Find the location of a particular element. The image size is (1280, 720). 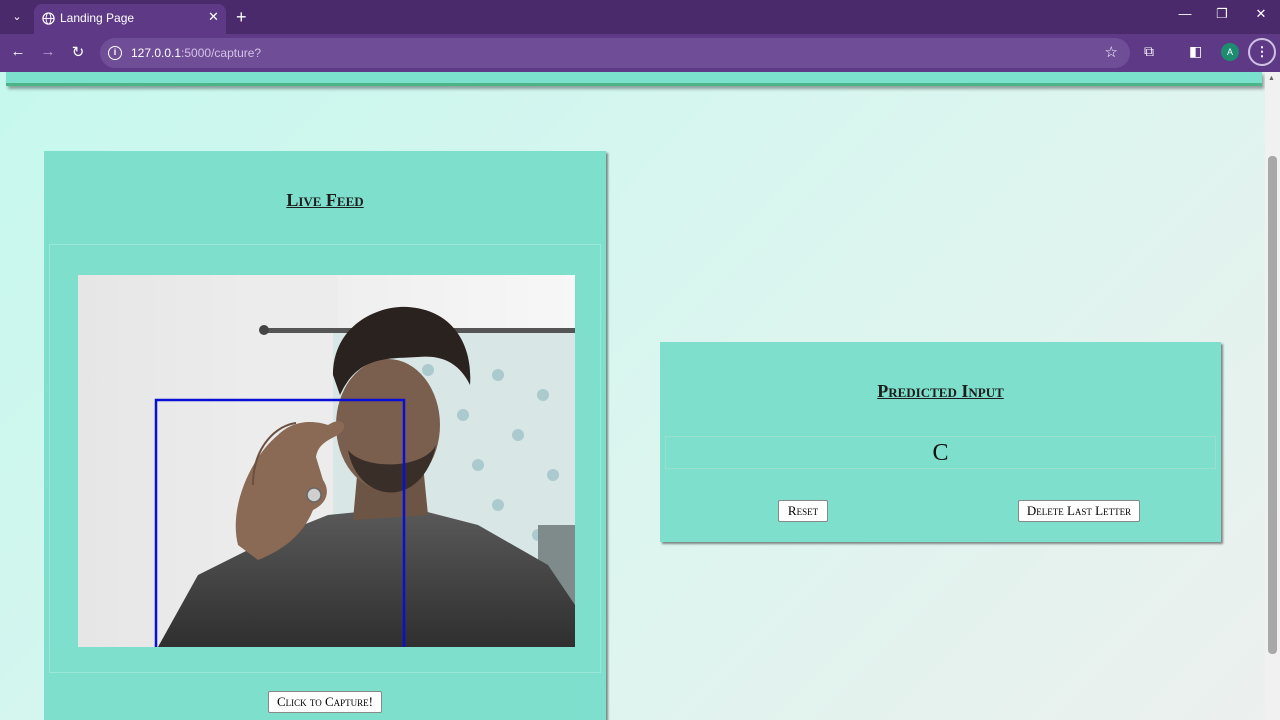

extensions-icon: ⧉ is located at coordinates (1149, 51).